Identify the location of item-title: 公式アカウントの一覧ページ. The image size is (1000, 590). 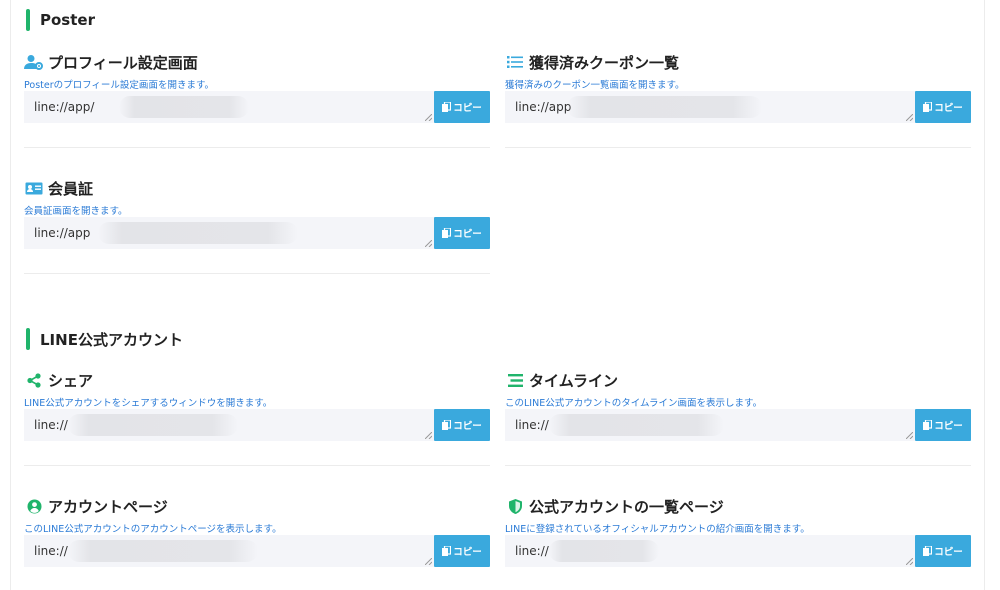
(626, 506).